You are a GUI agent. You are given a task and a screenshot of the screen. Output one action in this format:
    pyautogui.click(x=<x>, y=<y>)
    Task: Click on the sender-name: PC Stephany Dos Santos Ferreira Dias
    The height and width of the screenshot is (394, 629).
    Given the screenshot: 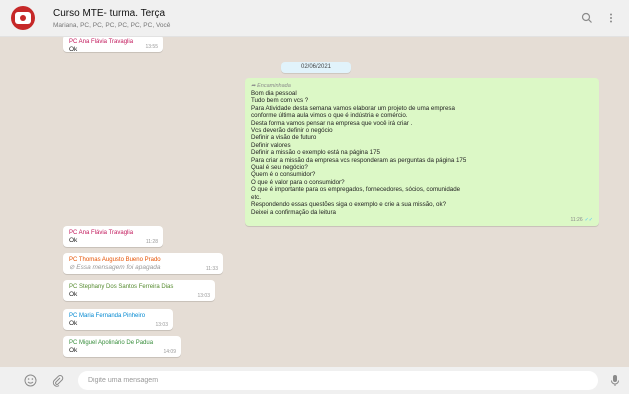 What is the action you would take?
    pyautogui.click(x=121, y=287)
    